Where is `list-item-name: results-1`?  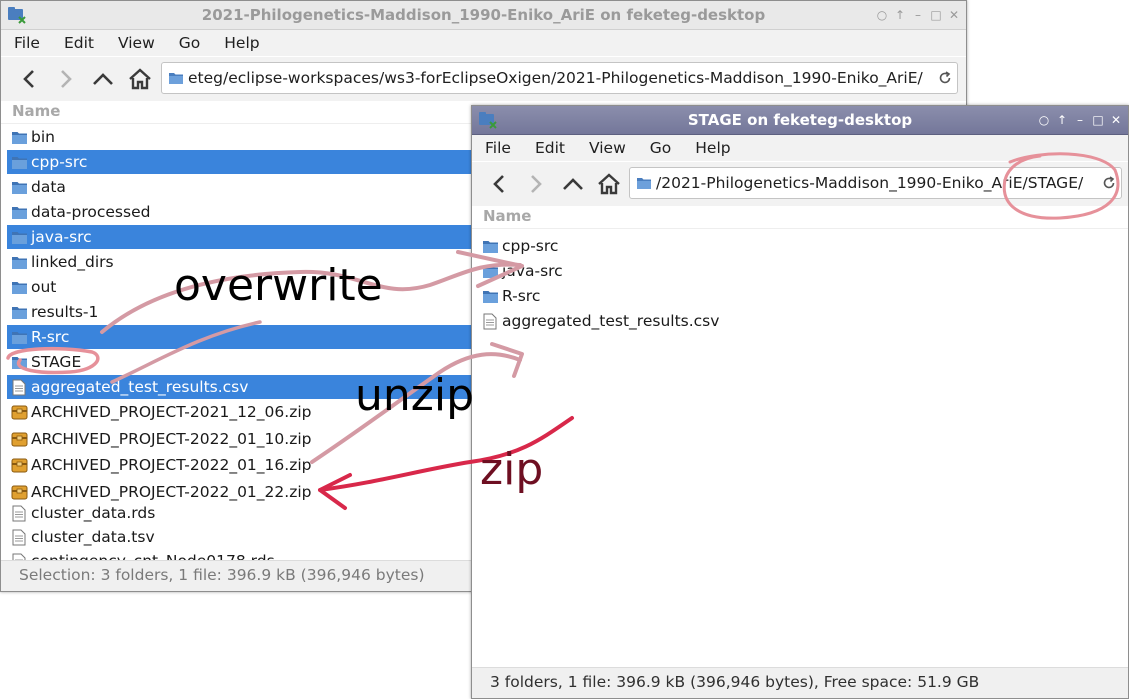 list-item-name: results-1 is located at coordinates (65, 312).